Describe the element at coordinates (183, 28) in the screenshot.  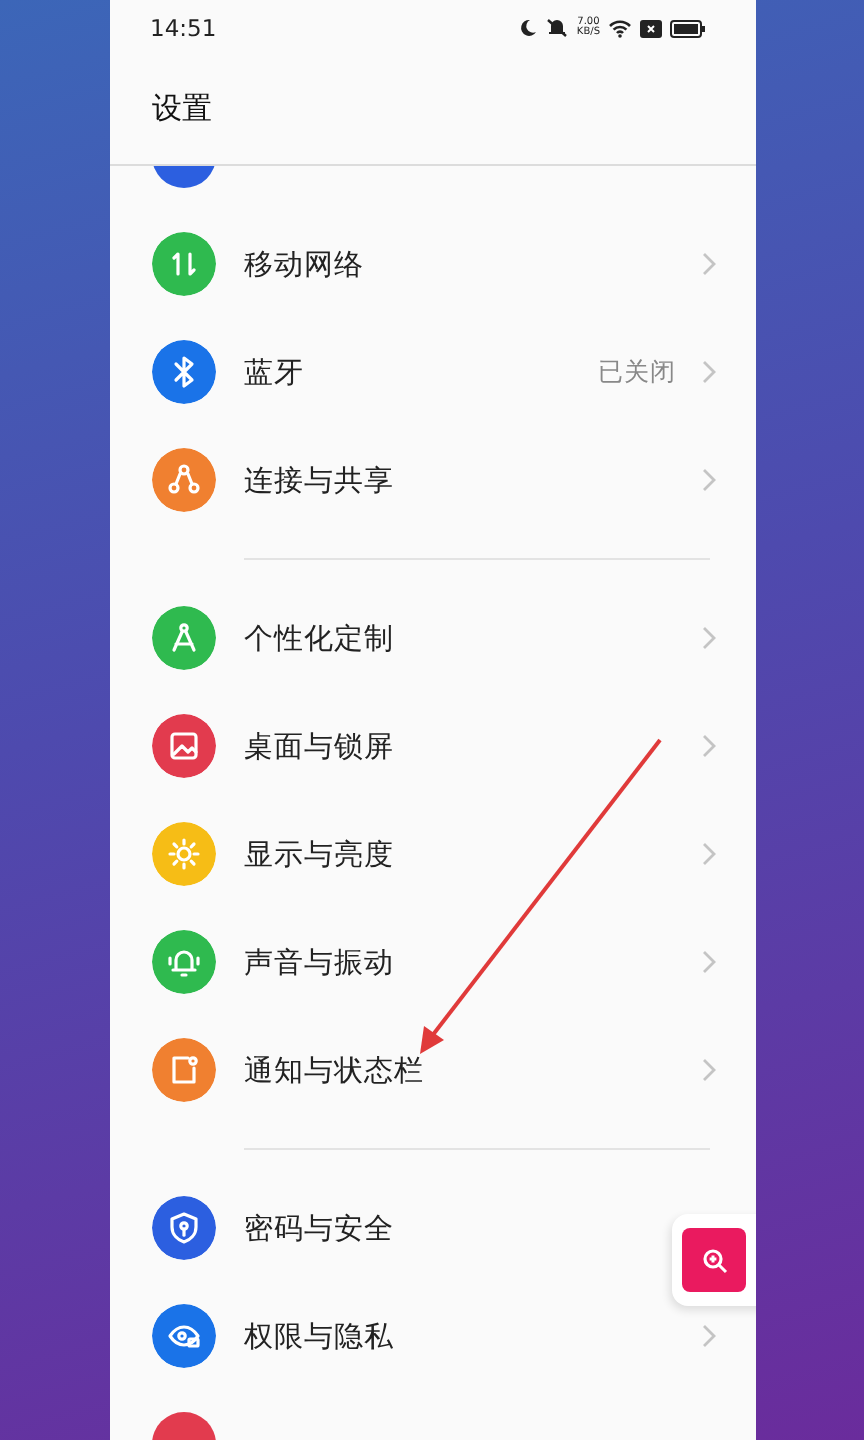
I see `status-time: 14:51` at that location.